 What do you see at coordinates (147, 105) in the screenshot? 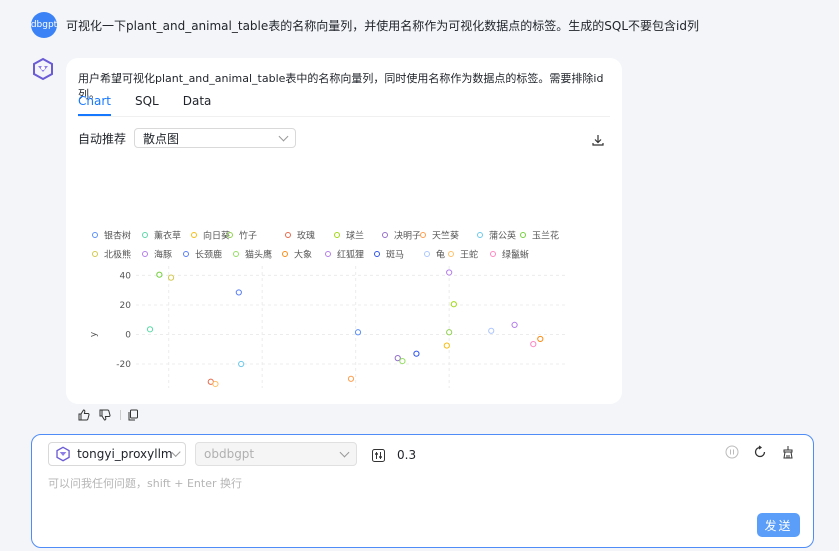
I see `tab-sql: SQL` at bounding box center [147, 105].